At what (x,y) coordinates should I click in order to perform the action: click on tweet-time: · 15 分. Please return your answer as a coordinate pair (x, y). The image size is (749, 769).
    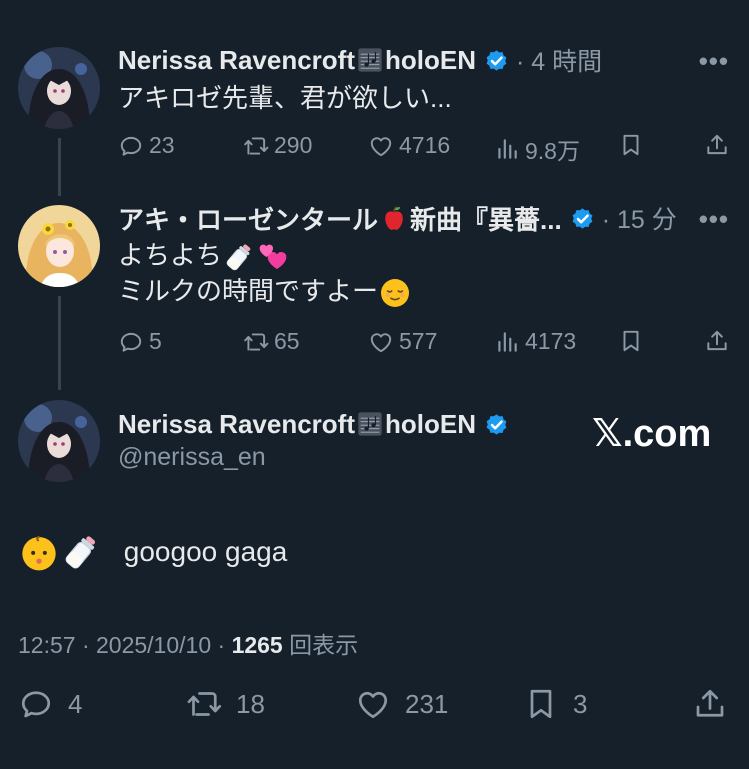
    Looking at the image, I should click on (639, 218).